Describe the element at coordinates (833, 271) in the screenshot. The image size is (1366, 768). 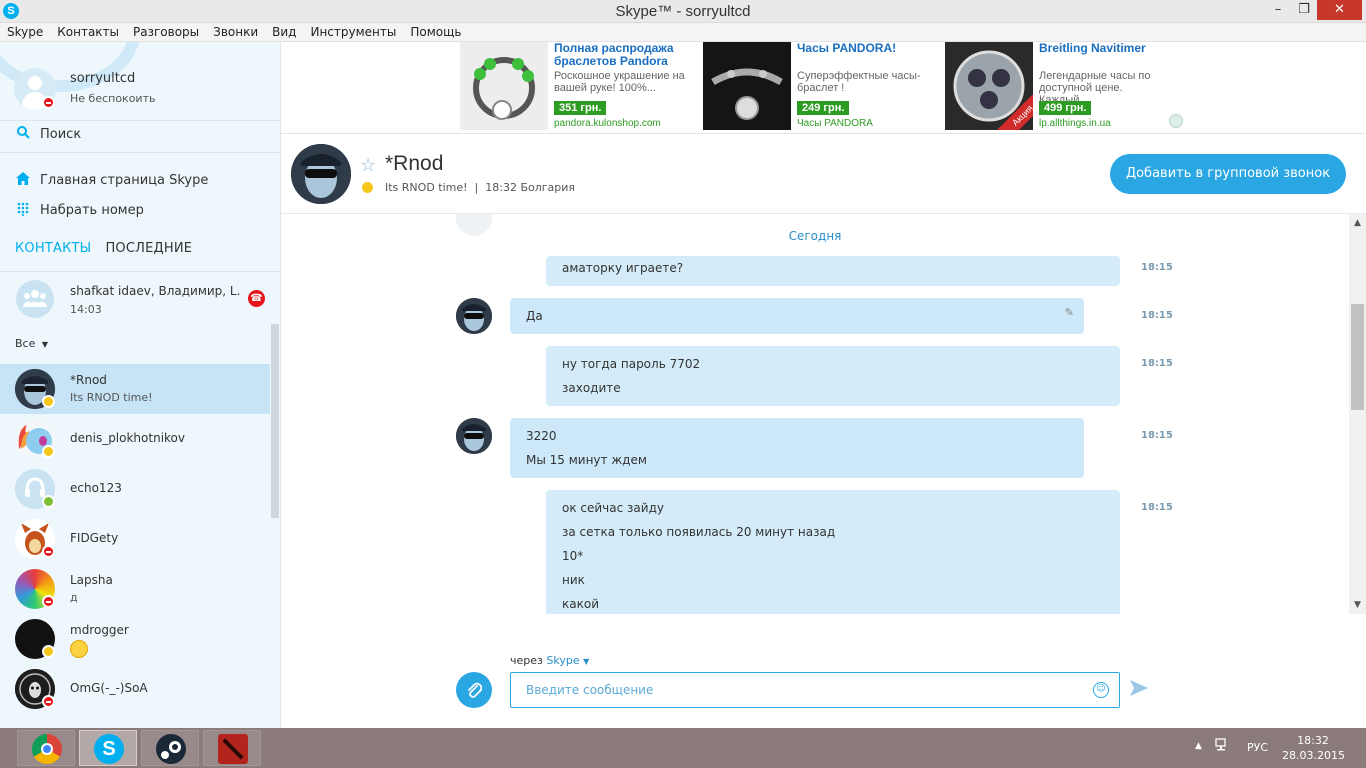
I see `message-bubble-outgoing: аматорку играете?` at that location.